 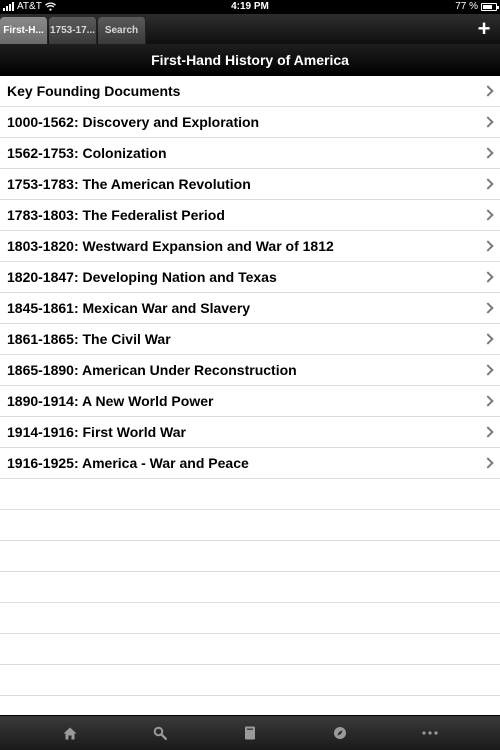 I want to click on list-item-label: 1562-1753: Colonization, so click(x=87, y=153).